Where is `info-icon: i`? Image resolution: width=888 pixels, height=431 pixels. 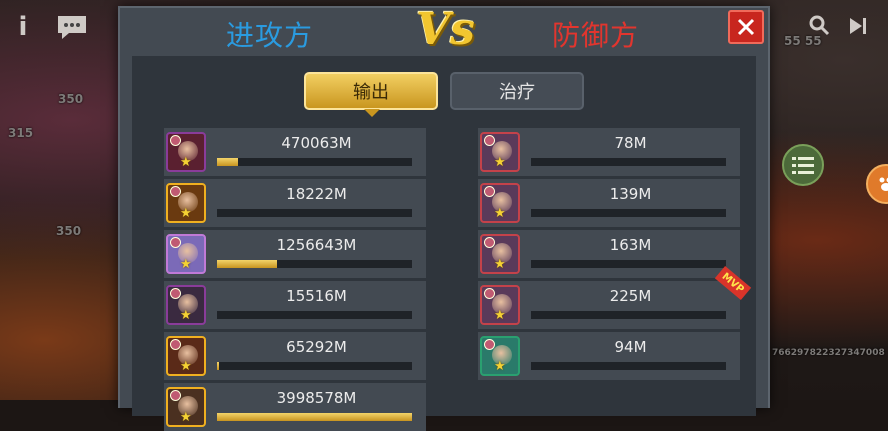
info-icon: i is located at coordinates (23, 27).